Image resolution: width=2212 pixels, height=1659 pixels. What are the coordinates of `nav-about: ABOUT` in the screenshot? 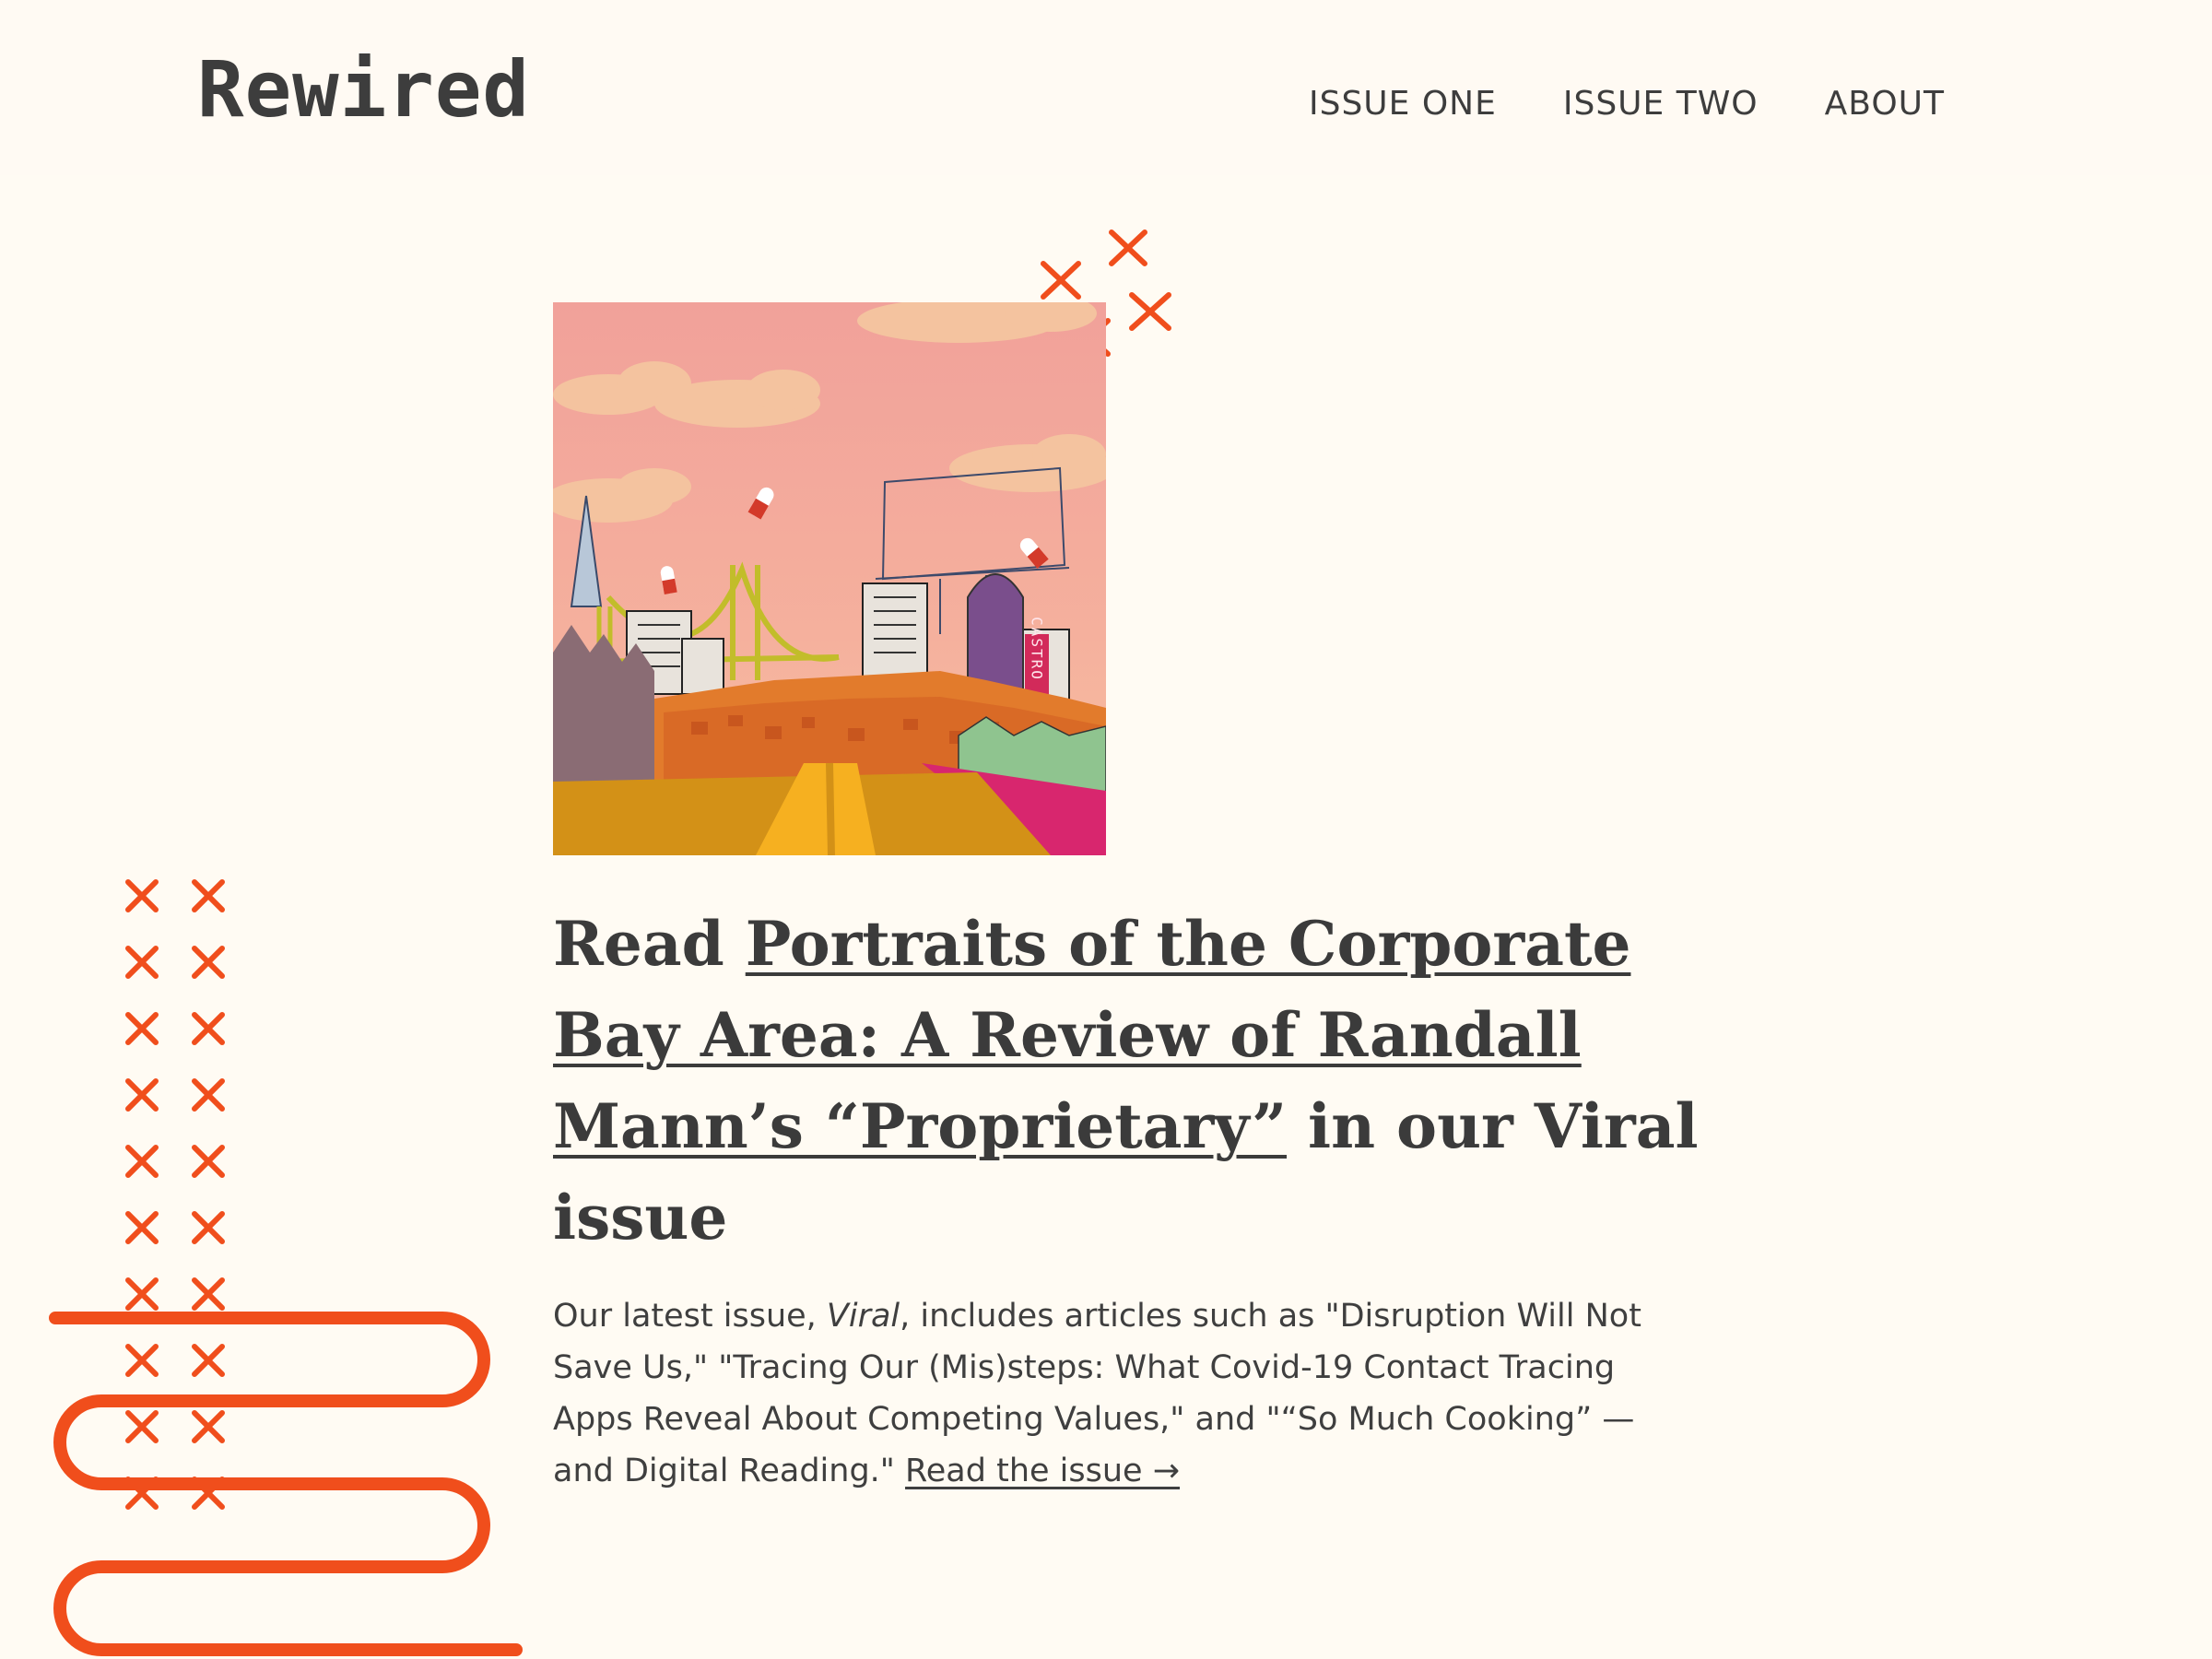 It's located at (1885, 104).